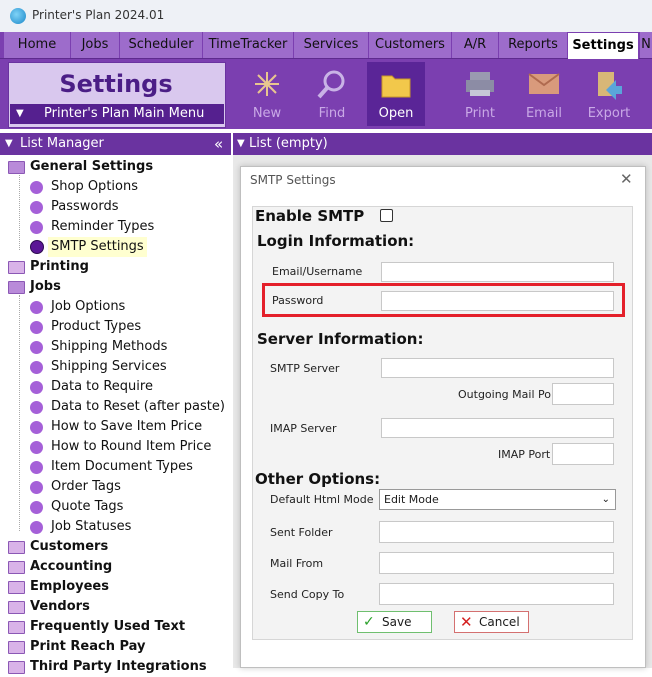 This screenshot has height=677, width=652. What do you see at coordinates (496, 563) in the screenshot?
I see `mail-from-field` at bounding box center [496, 563].